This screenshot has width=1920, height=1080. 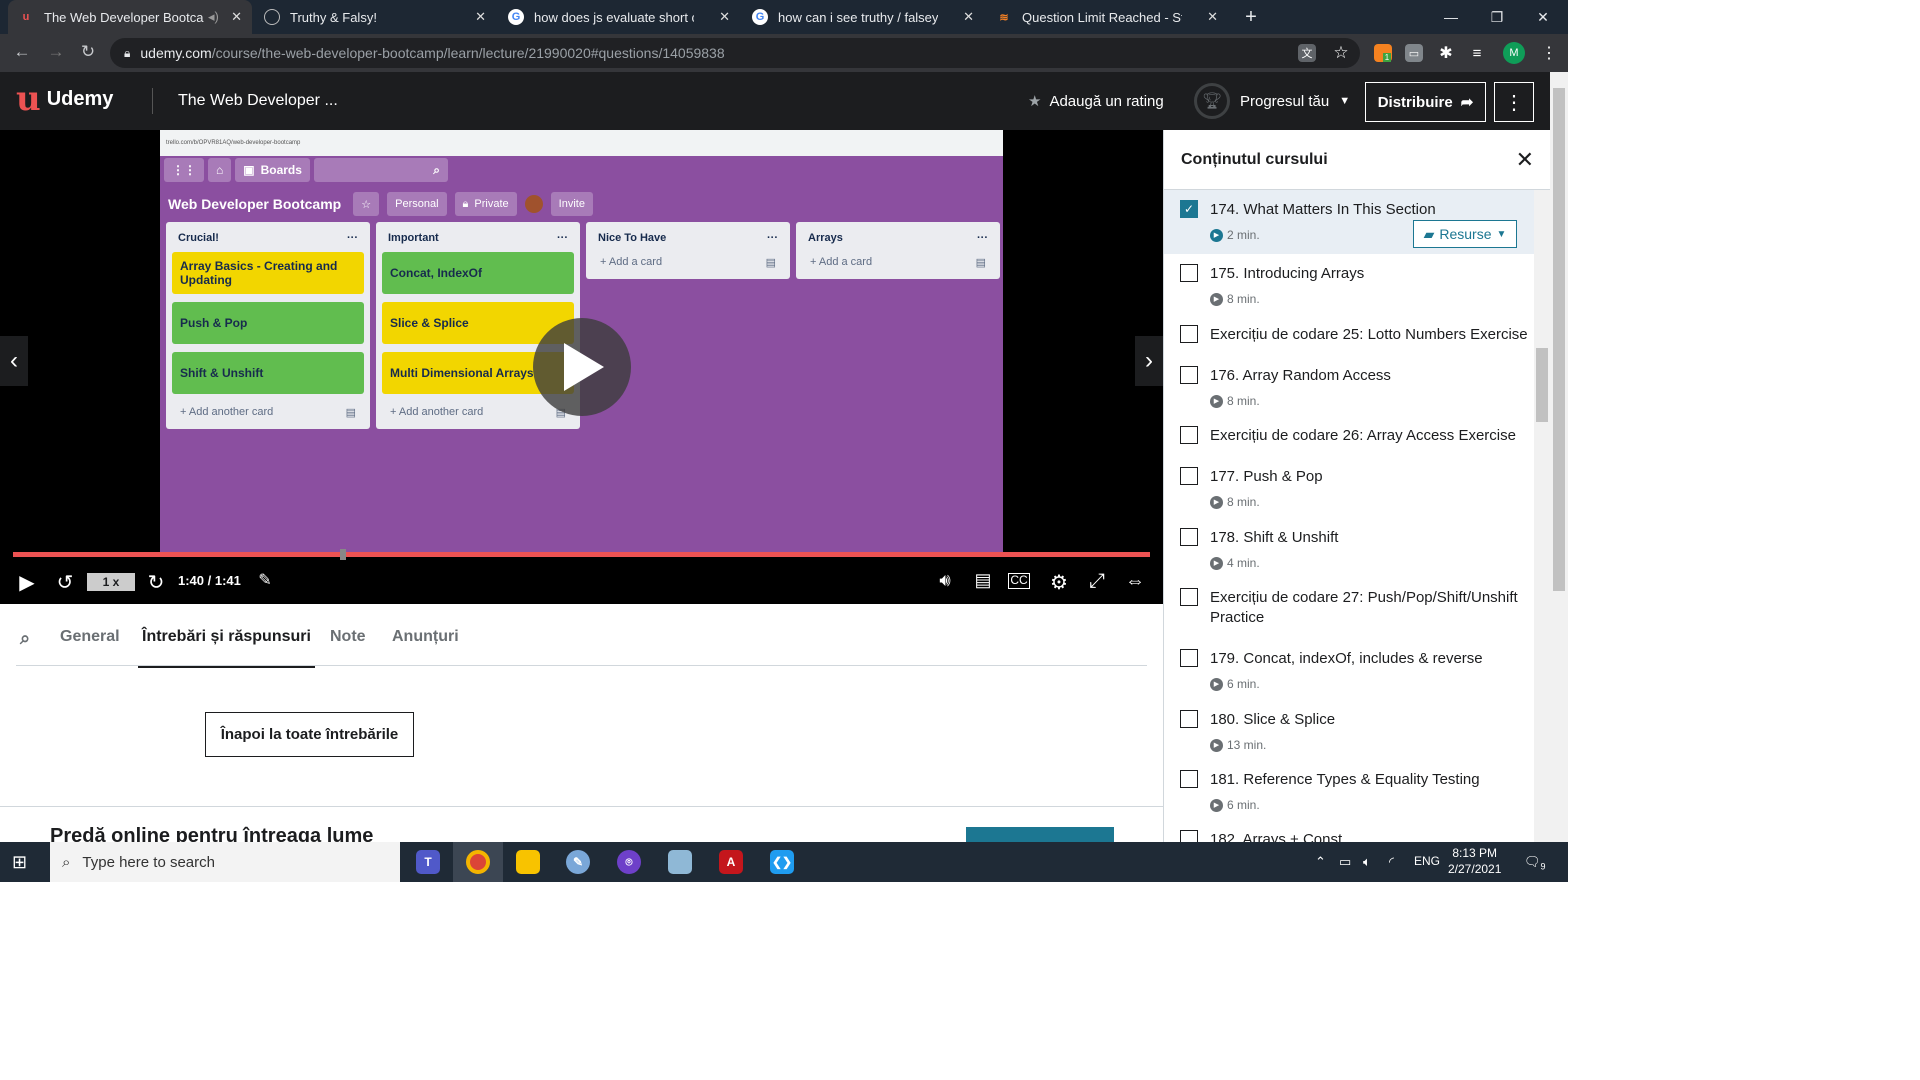 I want to click on volume-icon: 🔊︎, so click(x=945, y=580).